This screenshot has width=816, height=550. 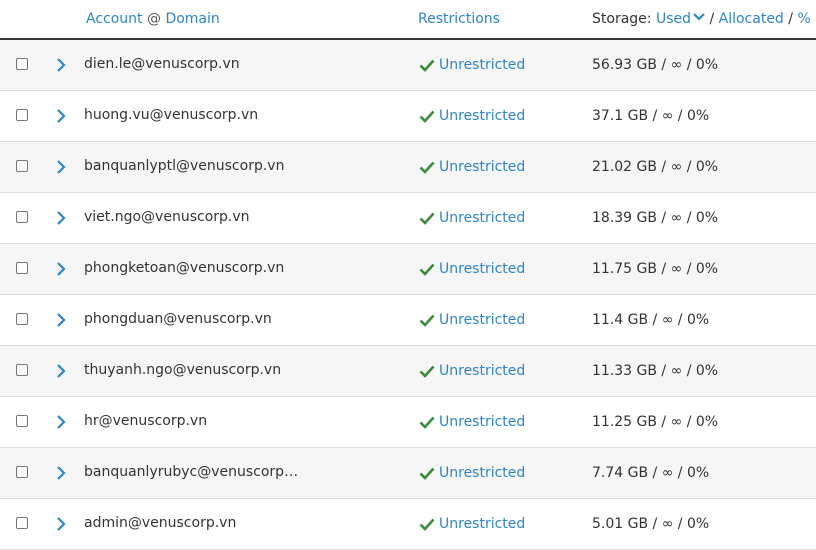 I want to click on sort-allocated-link: Allocated, so click(x=751, y=19).